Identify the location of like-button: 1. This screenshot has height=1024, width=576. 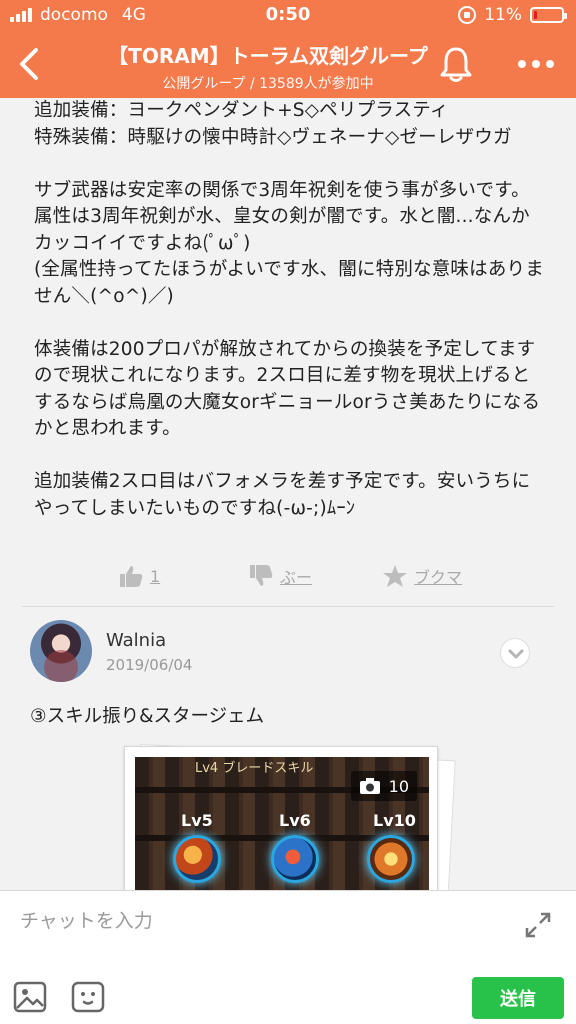
(139, 576).